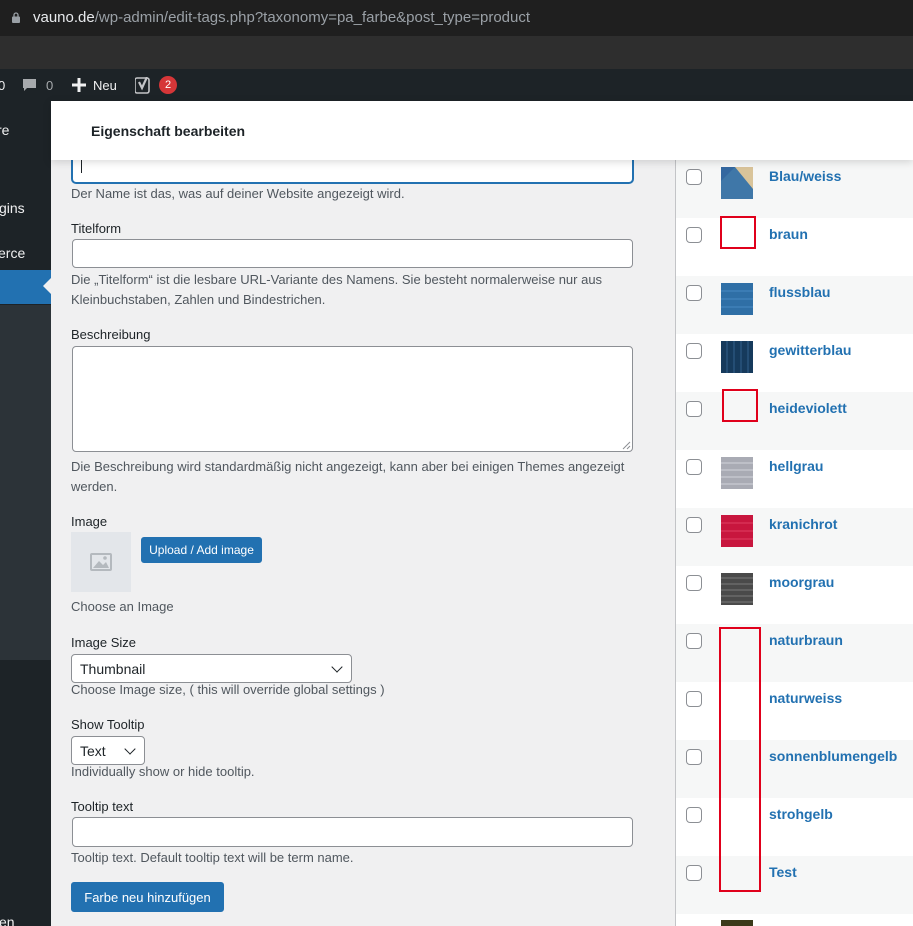 This screenshot has width=913, height=926. I want to click on menu-item-label: en, so click(7, 920).